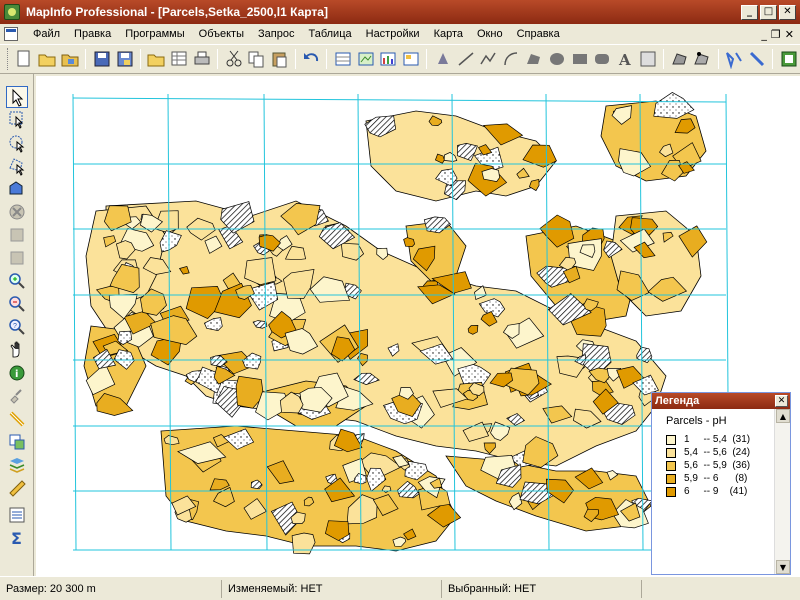 This screenshot has width=800, height=600. Describe the element at coordinates (781, 401) in the screenshot. I see `legend-close-button: ✕` at that location.